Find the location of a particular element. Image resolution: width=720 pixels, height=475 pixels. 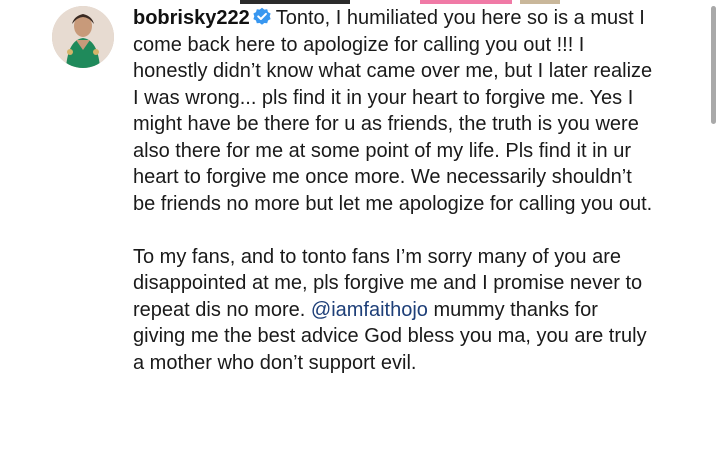

mention-link: @iamfaithojo is located at coordinates (369, 310).